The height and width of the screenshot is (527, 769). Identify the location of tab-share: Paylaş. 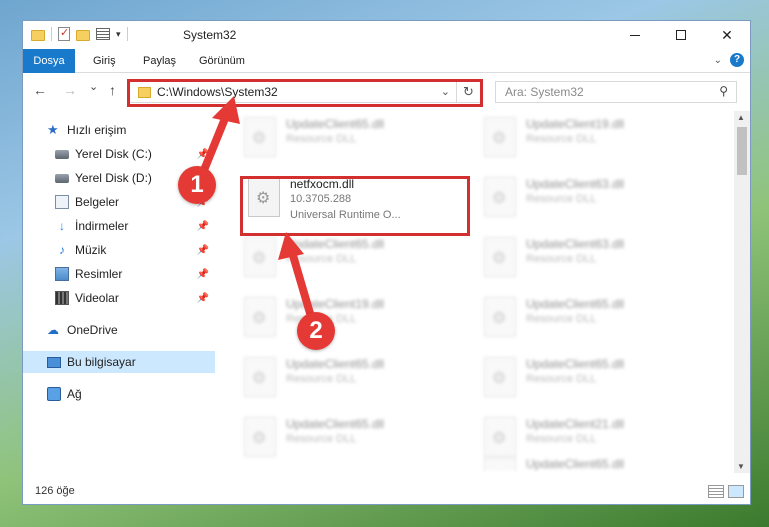
(159, 61).